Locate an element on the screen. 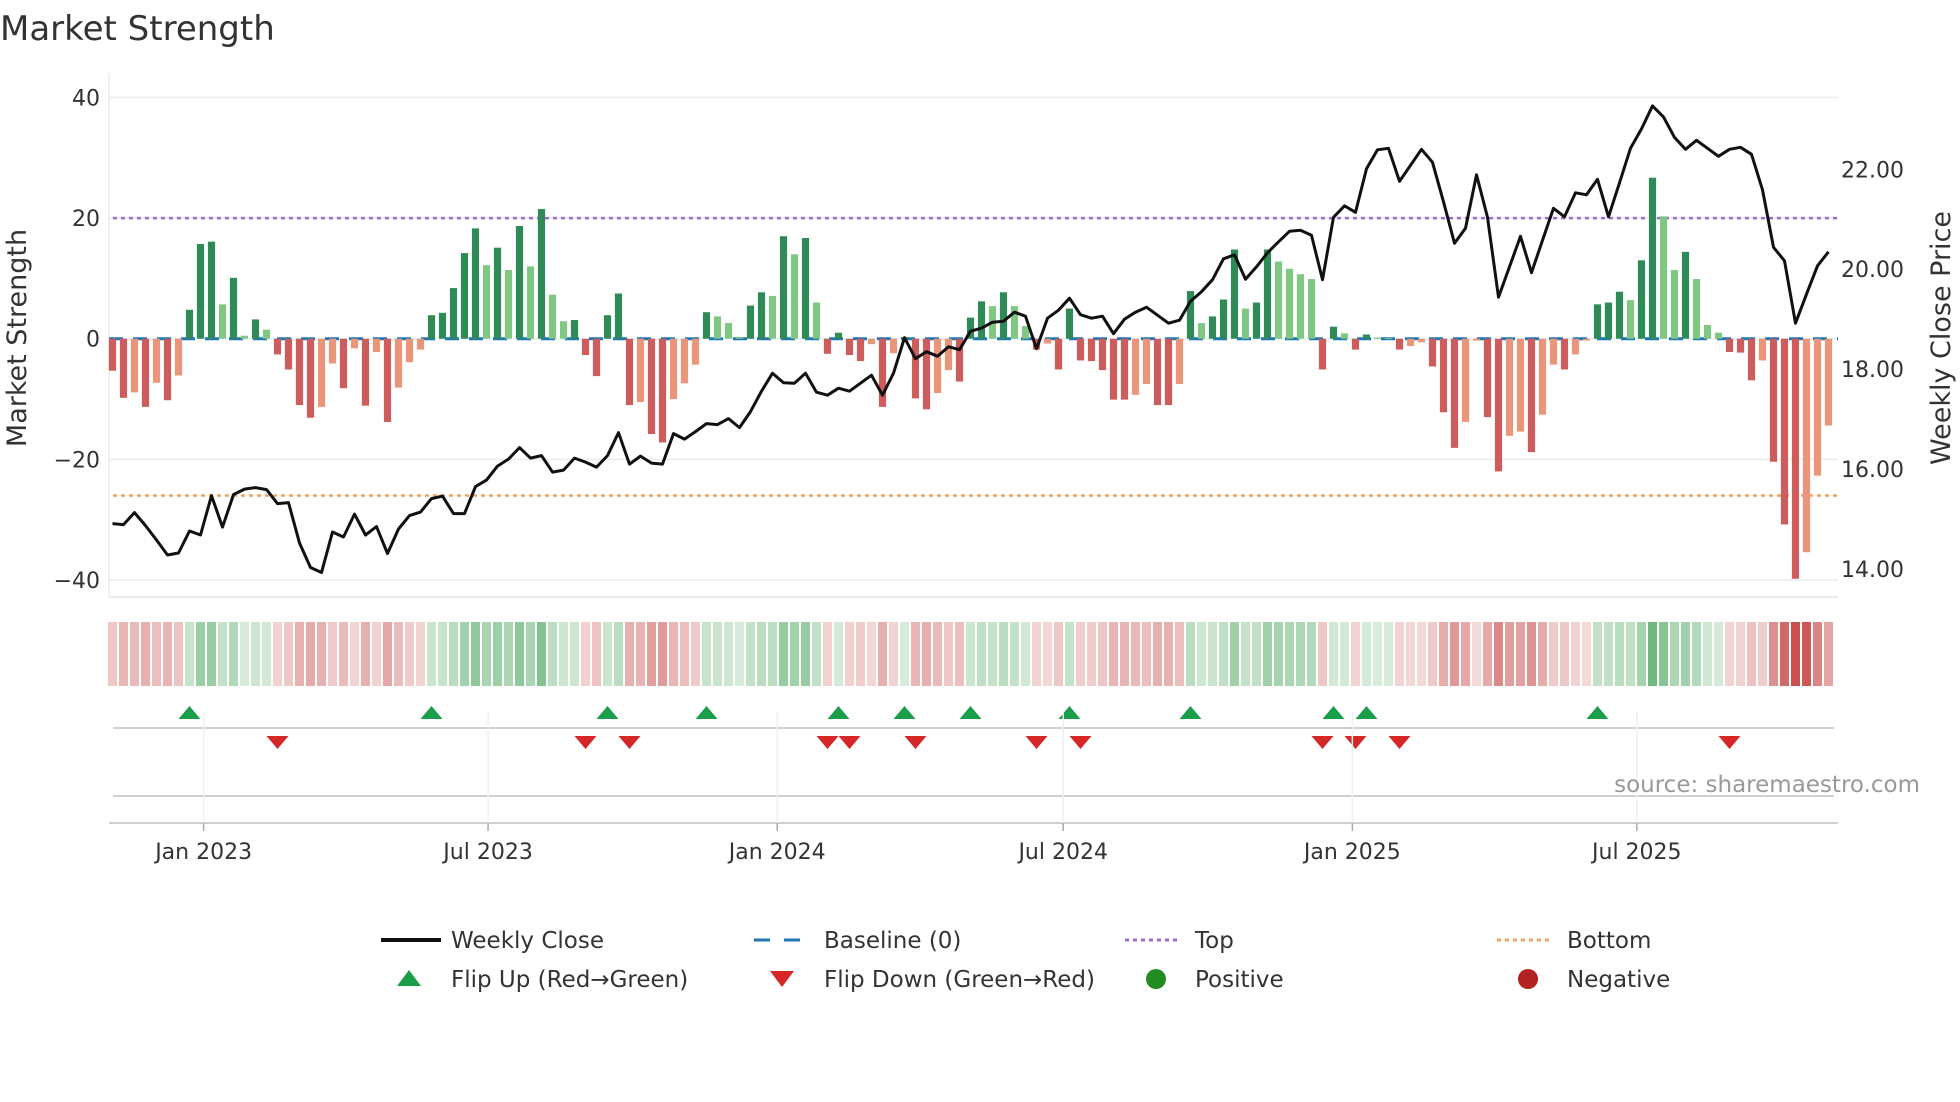  legend-label: Positive is located at coordinates (1239, 980).